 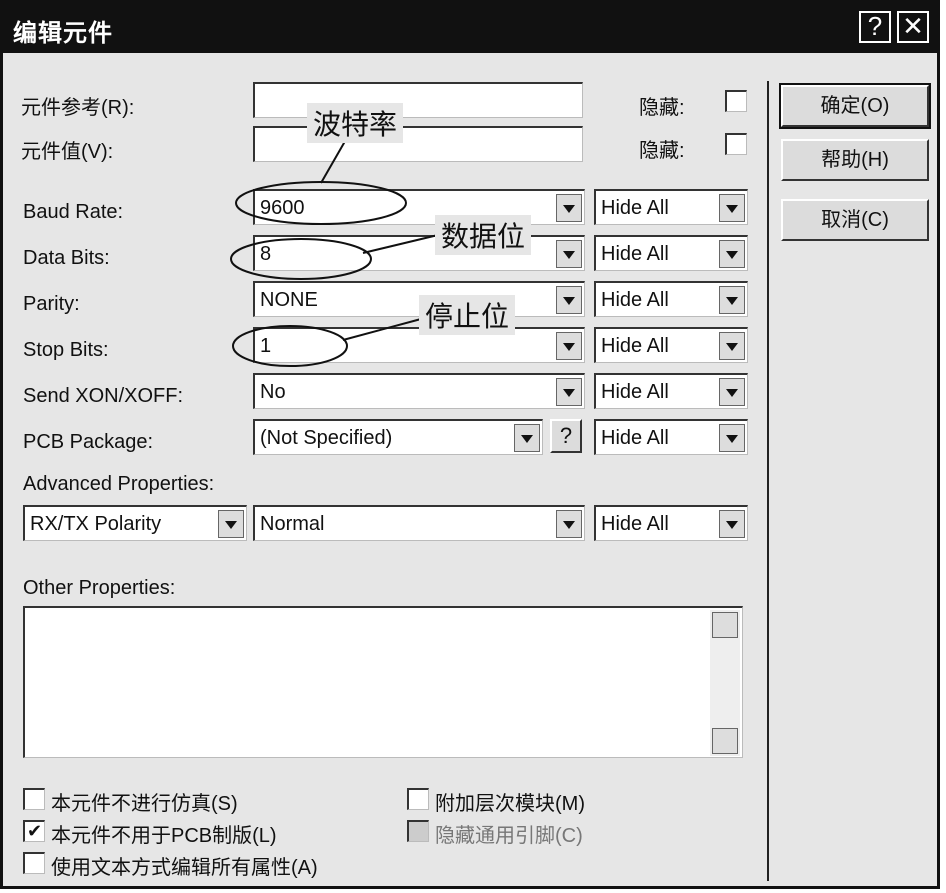 What do you see at coordinates (334, 159) in the screenshot?
I see `baud-rate-pointer` at bounding box center [334, 159].